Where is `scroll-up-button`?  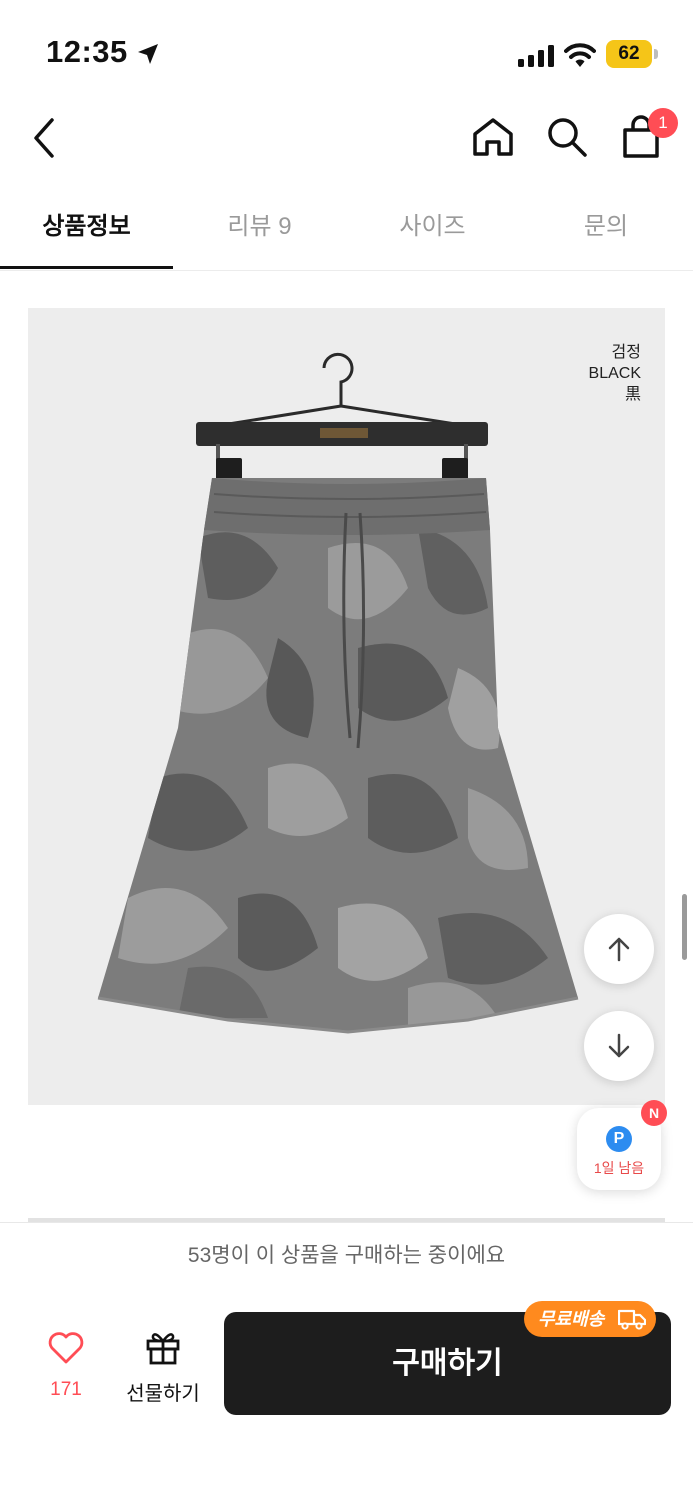
scroll-up-button is located at coordinates (619, 949).